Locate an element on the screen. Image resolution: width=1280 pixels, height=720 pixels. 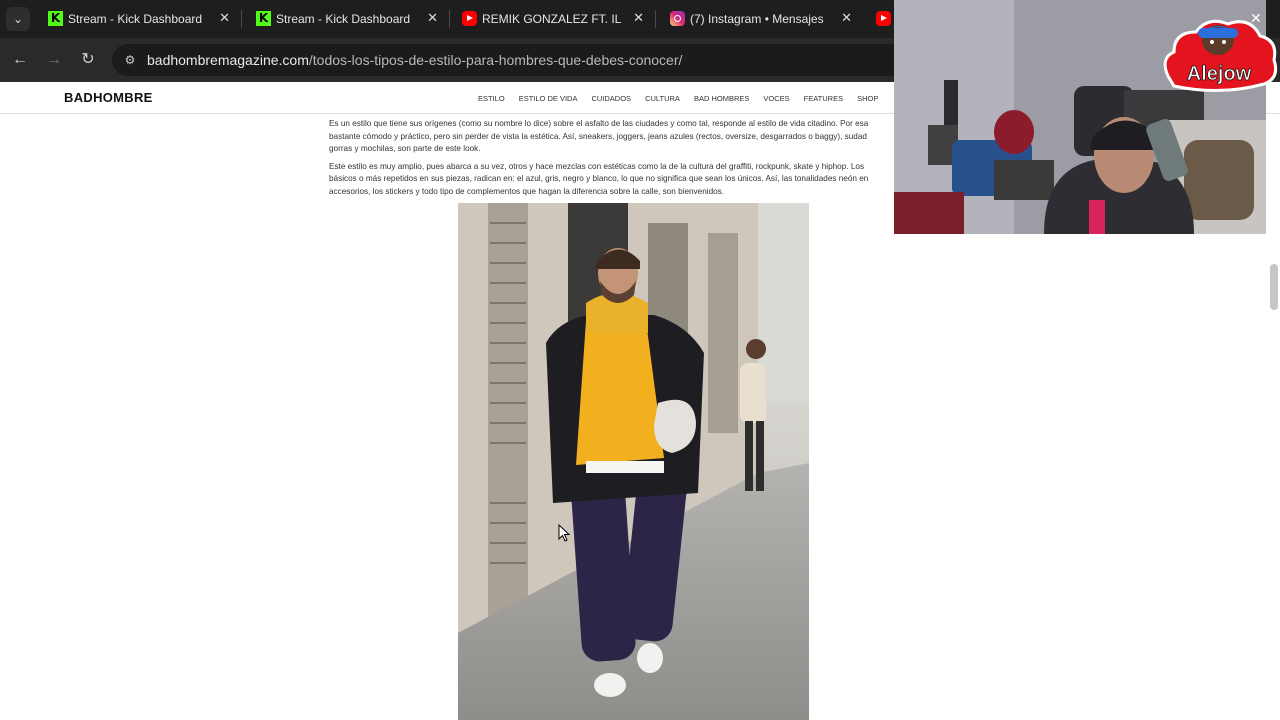
streamer-logo-badge: Alejow is located at coordinates (1219, 55).